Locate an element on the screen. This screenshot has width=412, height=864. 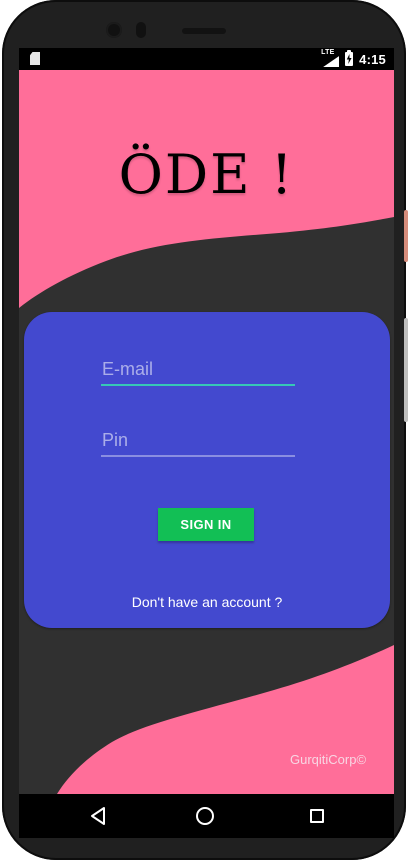
footer-brand: GurqitiCorp© is located at coordinates (328, 759).